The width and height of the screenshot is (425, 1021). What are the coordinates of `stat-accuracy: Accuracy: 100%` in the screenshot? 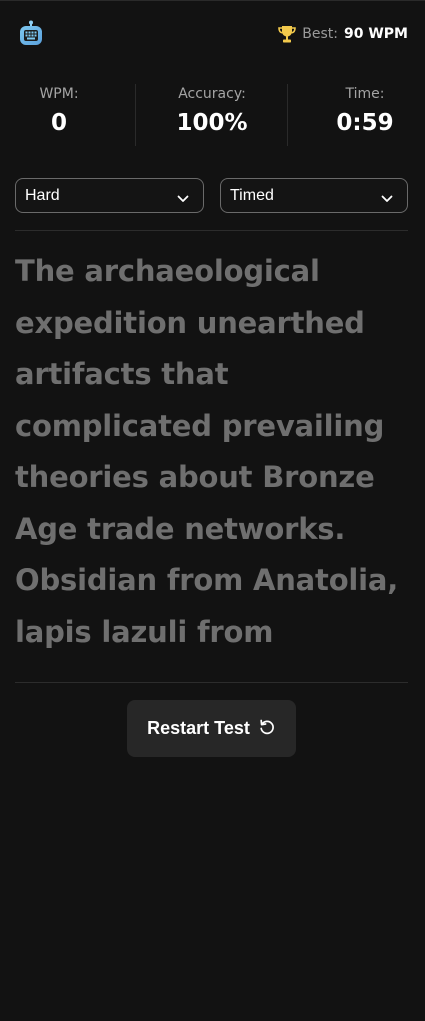 It's located at (212, 115).